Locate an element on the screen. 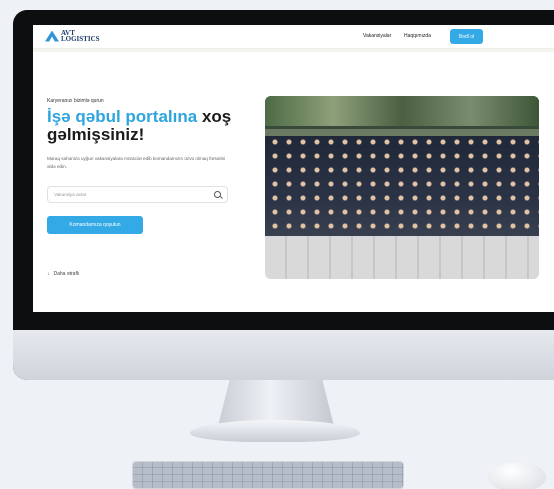 The height and width of the screenshot is (489, 554). monitor-chin is located at coordinates (283, 355).